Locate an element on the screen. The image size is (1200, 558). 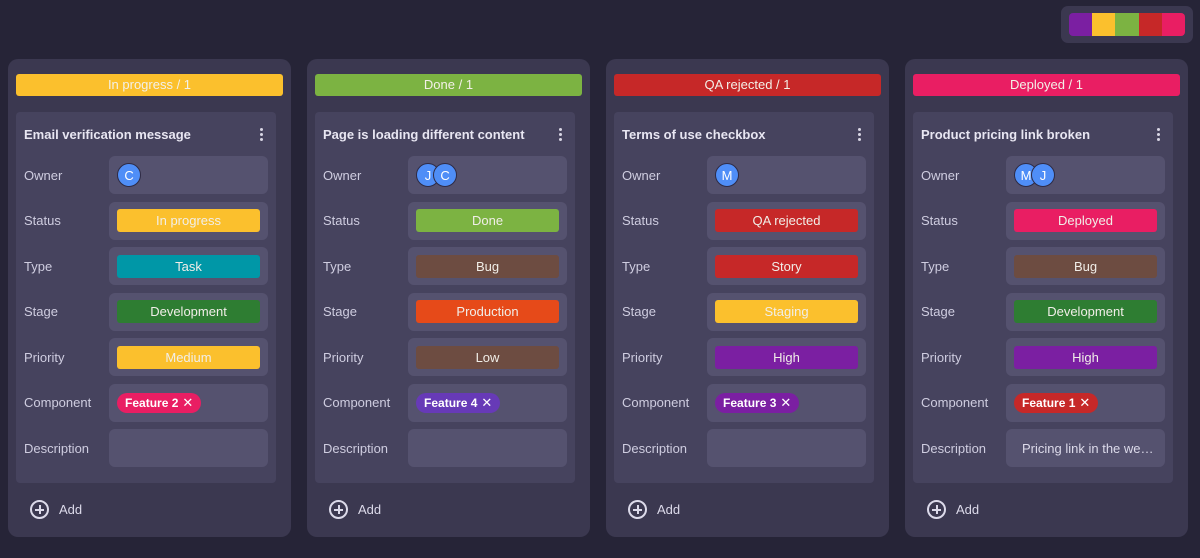
field-stage: Stage Staging is located at coordinates (744, 311).